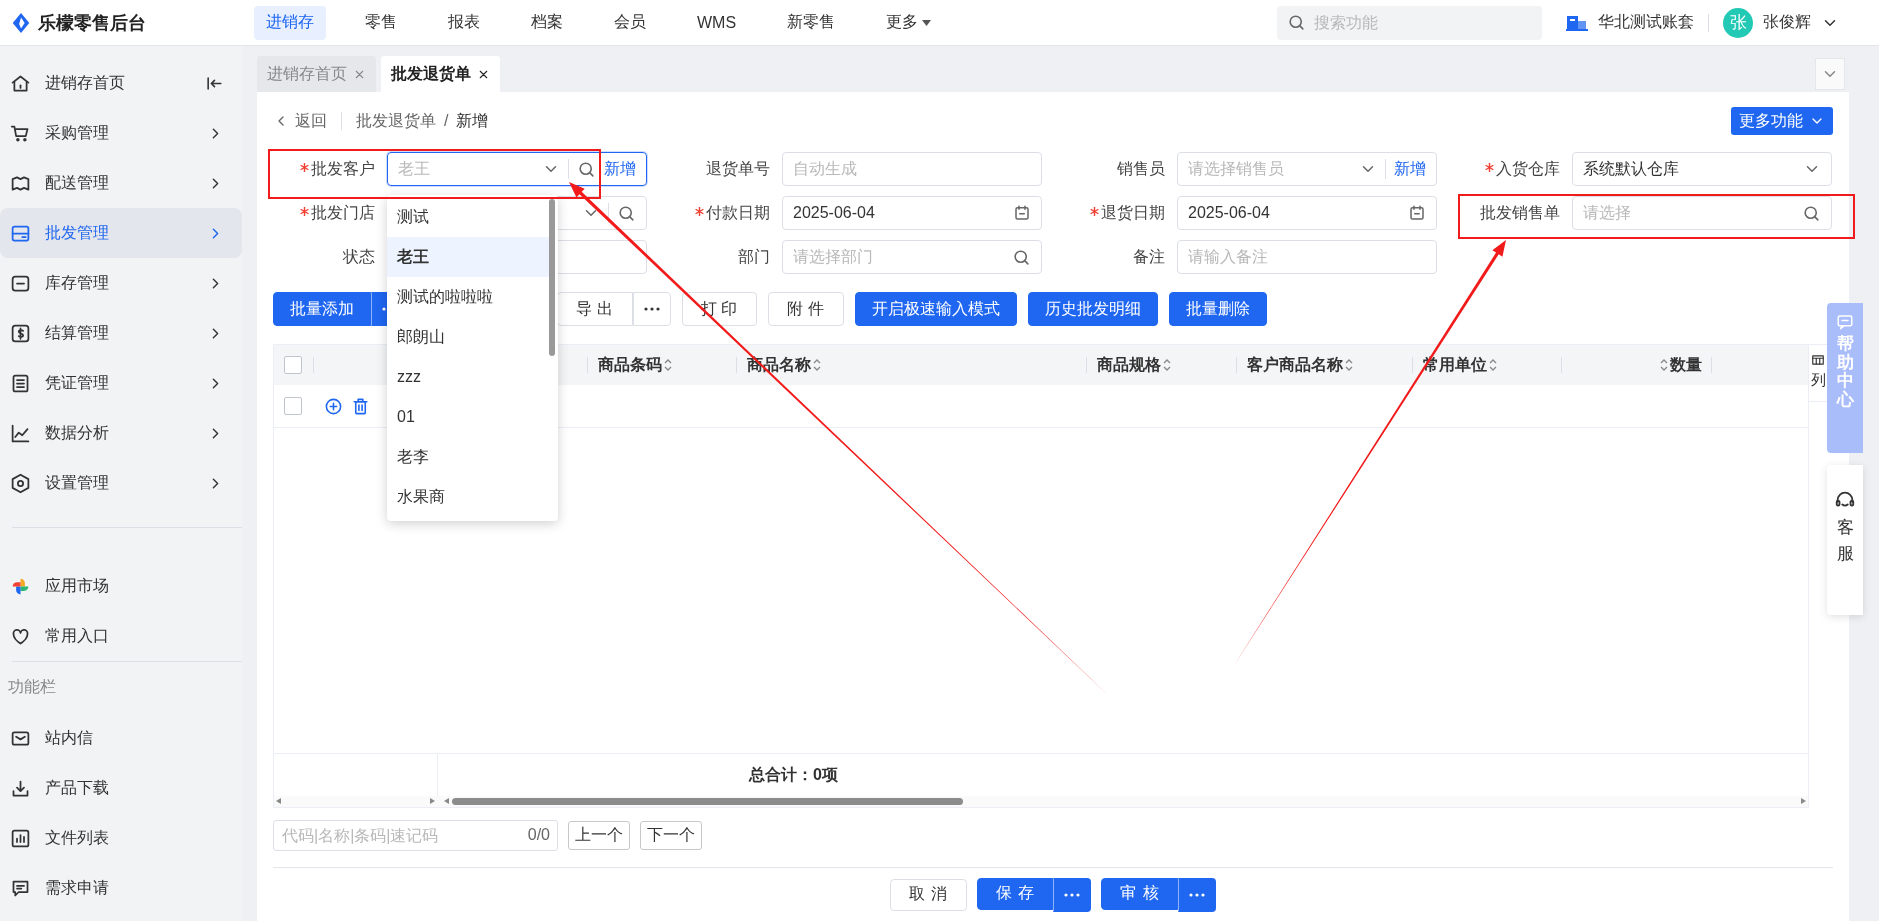  What do you see at coordinates (92, 23) in the screenshot?
I see `app-title: 乐檬零售后台` at bounding box center [92, 23].